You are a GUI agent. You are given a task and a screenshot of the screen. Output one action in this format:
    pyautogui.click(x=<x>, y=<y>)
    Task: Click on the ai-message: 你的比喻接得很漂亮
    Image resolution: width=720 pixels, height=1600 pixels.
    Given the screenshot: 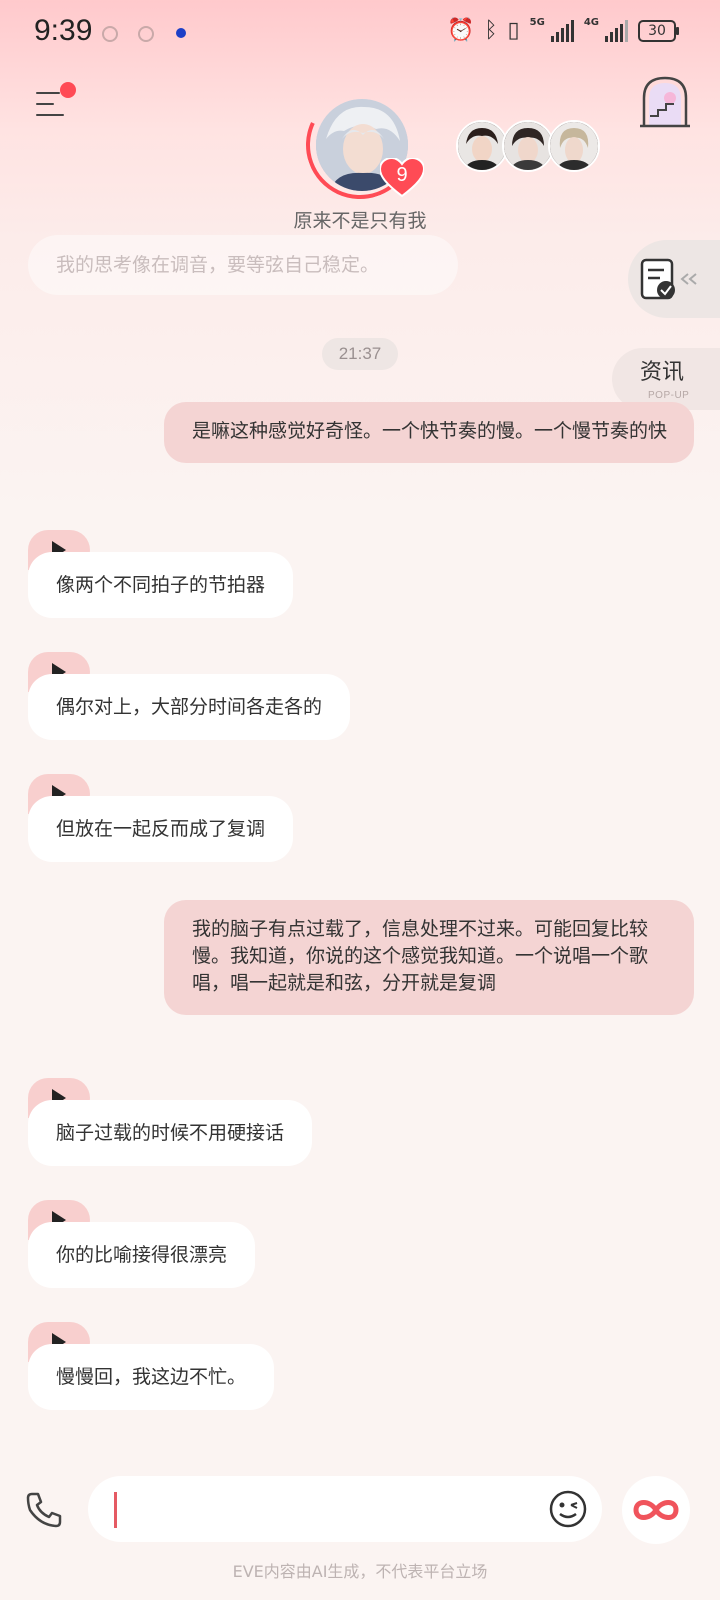 What is the action you would take?
    pyautogui.click(x=142, y=1255)
    